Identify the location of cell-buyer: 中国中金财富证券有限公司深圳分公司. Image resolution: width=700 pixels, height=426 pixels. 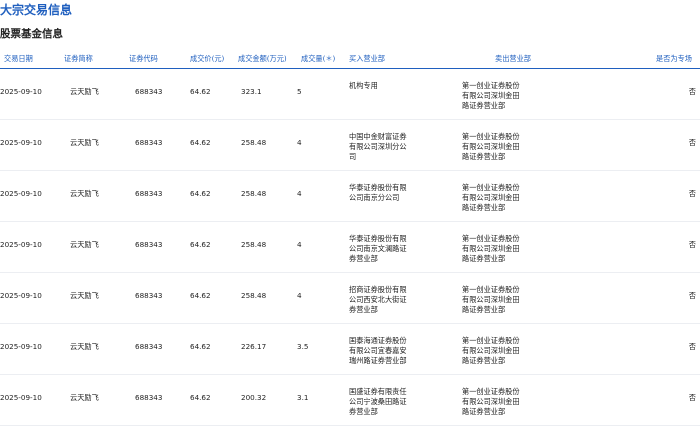
(378, 146).